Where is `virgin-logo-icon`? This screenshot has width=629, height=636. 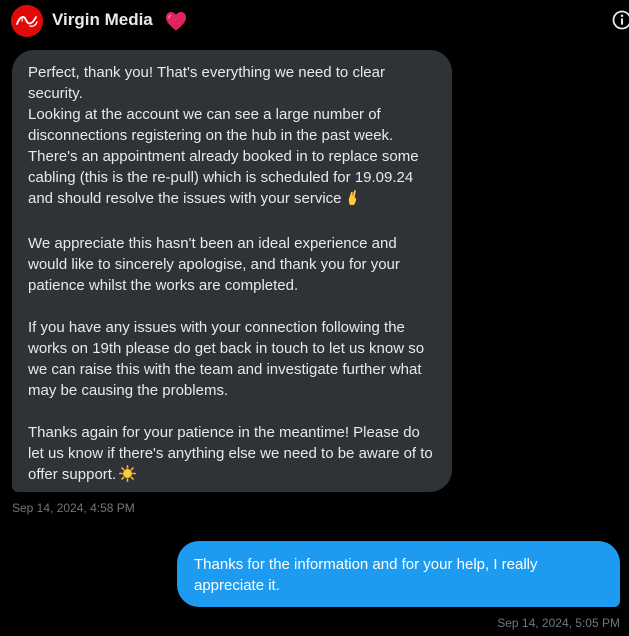 virgin-logo-icon is located at coordinates (27, 21).